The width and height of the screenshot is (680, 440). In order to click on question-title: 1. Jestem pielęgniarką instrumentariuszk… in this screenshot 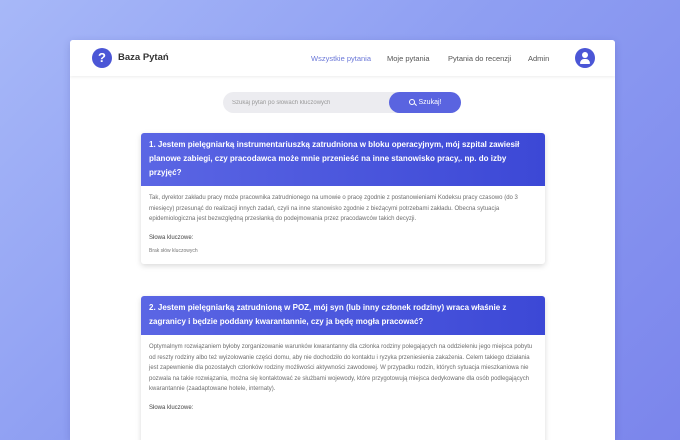, I will do `click(343, 159)`.